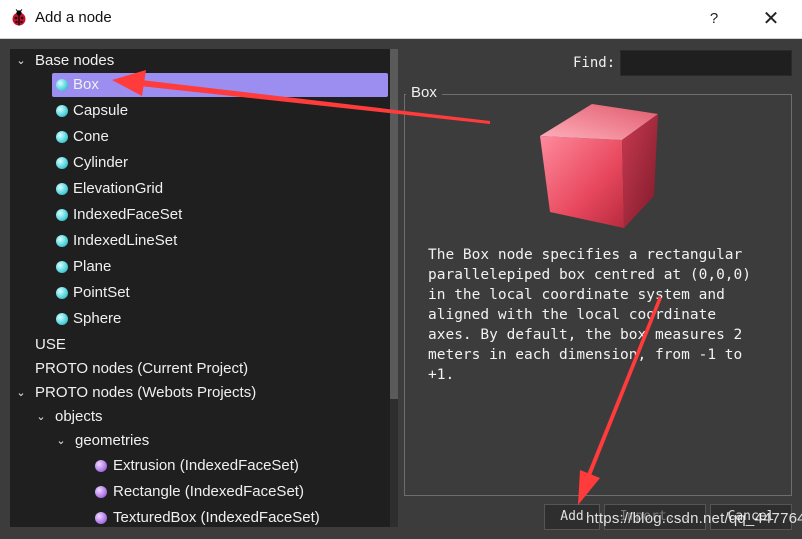  I want to click on tree-item-label: objects, so click(79, 416).